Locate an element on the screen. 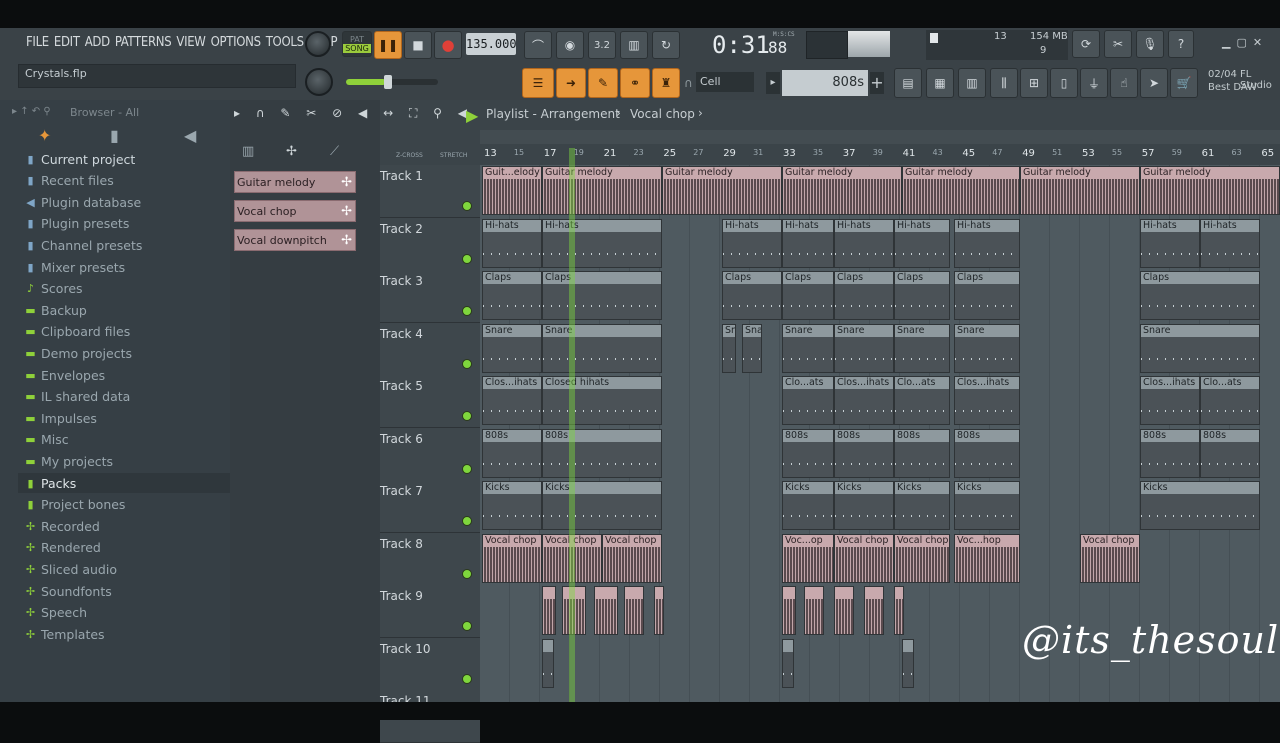 The image size is (1280, 743). stop-button: ■ is located at coordinates (418, 45).